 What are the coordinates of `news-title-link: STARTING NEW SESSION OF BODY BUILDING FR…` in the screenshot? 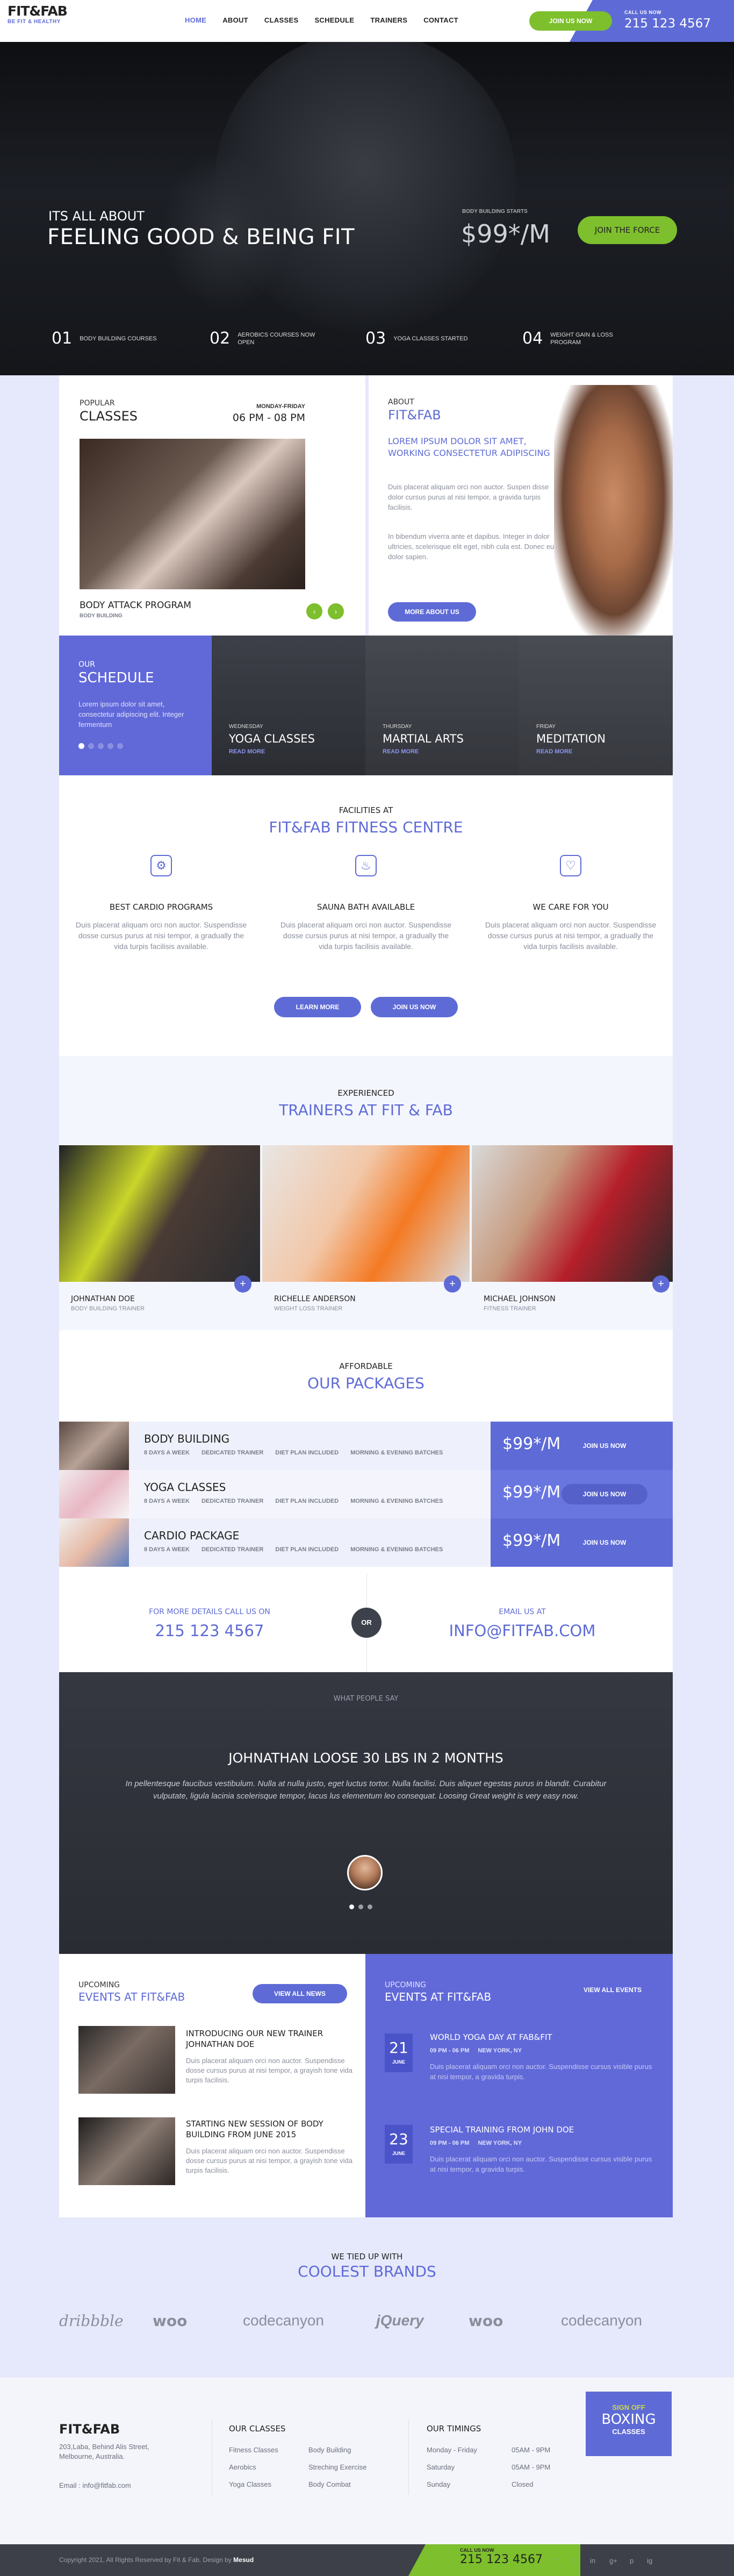 It's located at (266, 2129).